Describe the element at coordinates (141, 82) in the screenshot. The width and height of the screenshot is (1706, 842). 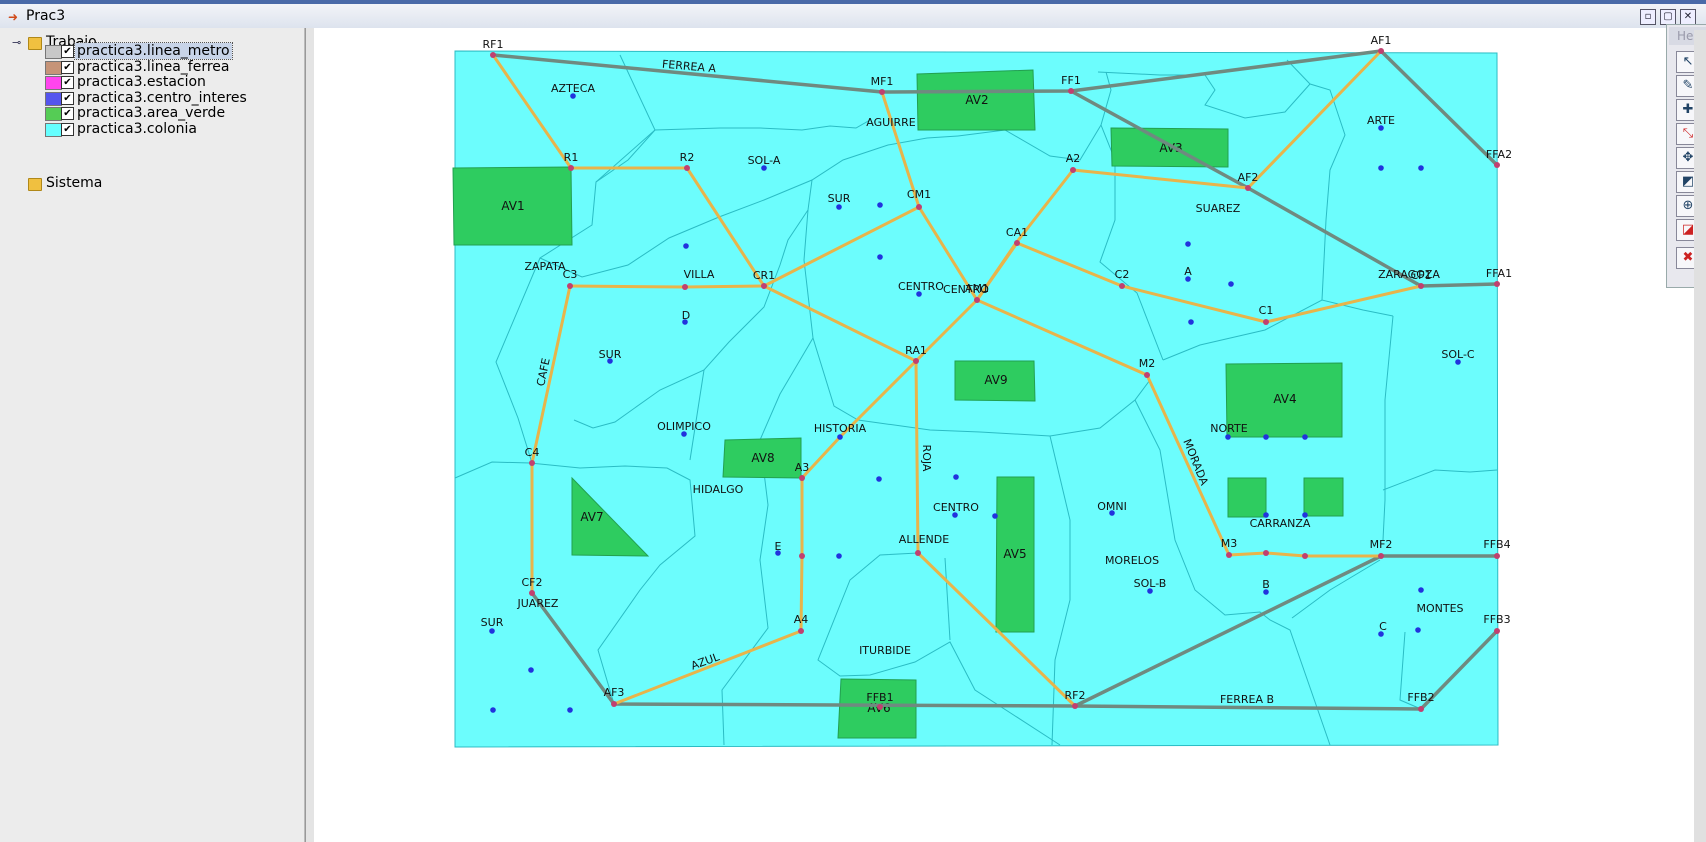
I see `layer-item-label: practica3.estacion` at that location.